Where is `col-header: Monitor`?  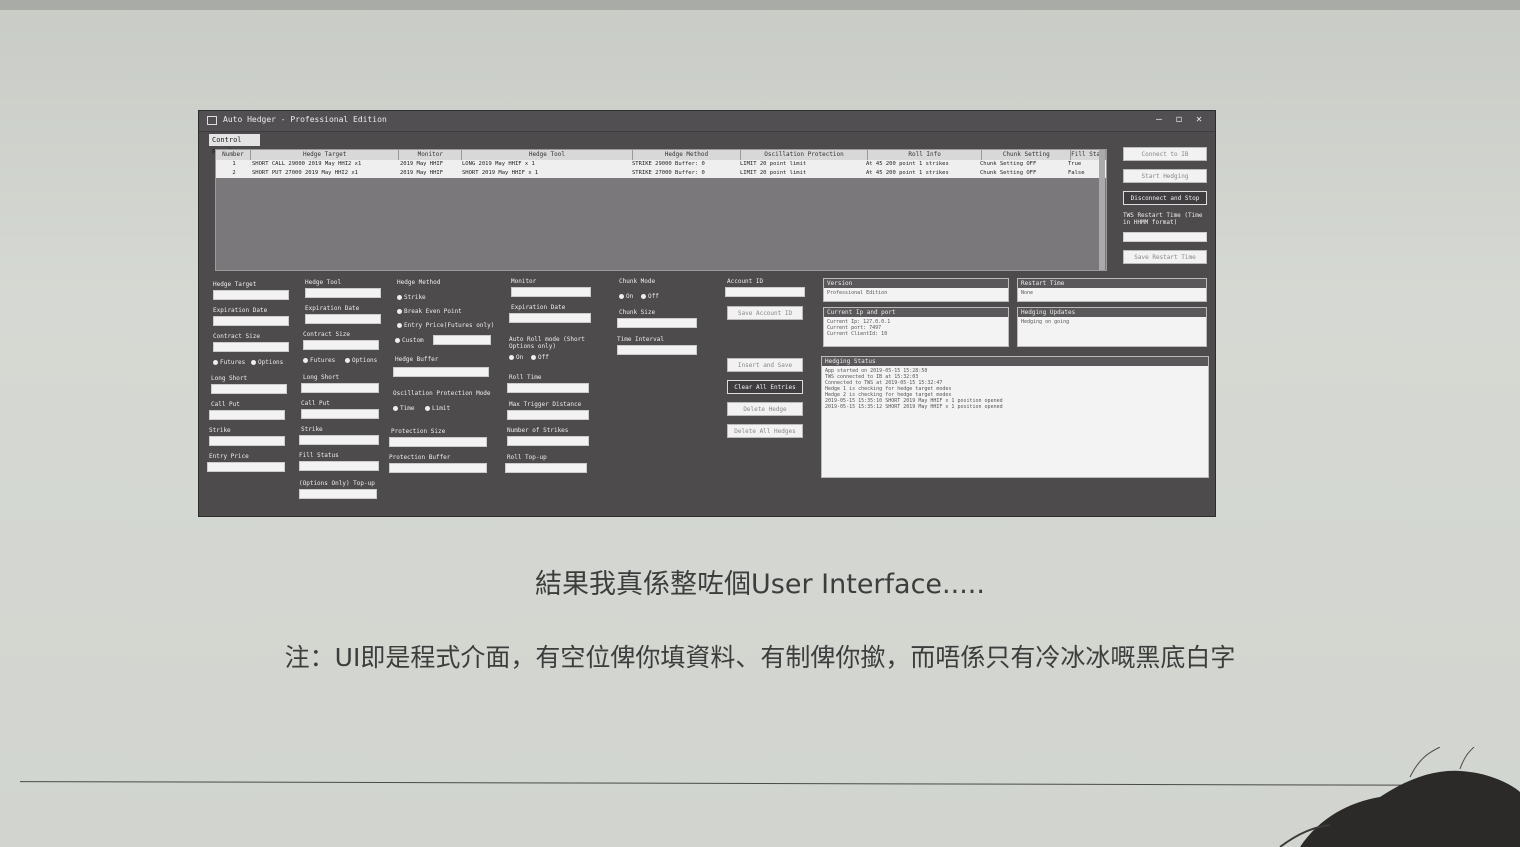
col-header: Monitor is located at coordinates (431, 155).